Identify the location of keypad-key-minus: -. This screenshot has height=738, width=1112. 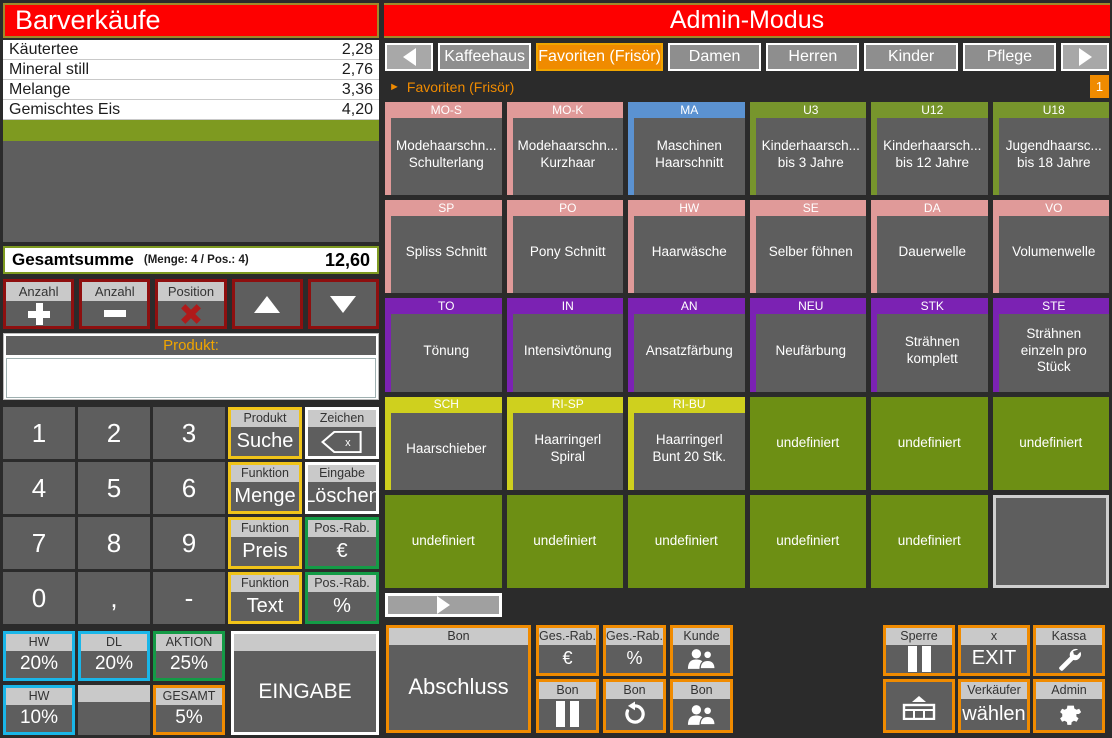
(189, 598).